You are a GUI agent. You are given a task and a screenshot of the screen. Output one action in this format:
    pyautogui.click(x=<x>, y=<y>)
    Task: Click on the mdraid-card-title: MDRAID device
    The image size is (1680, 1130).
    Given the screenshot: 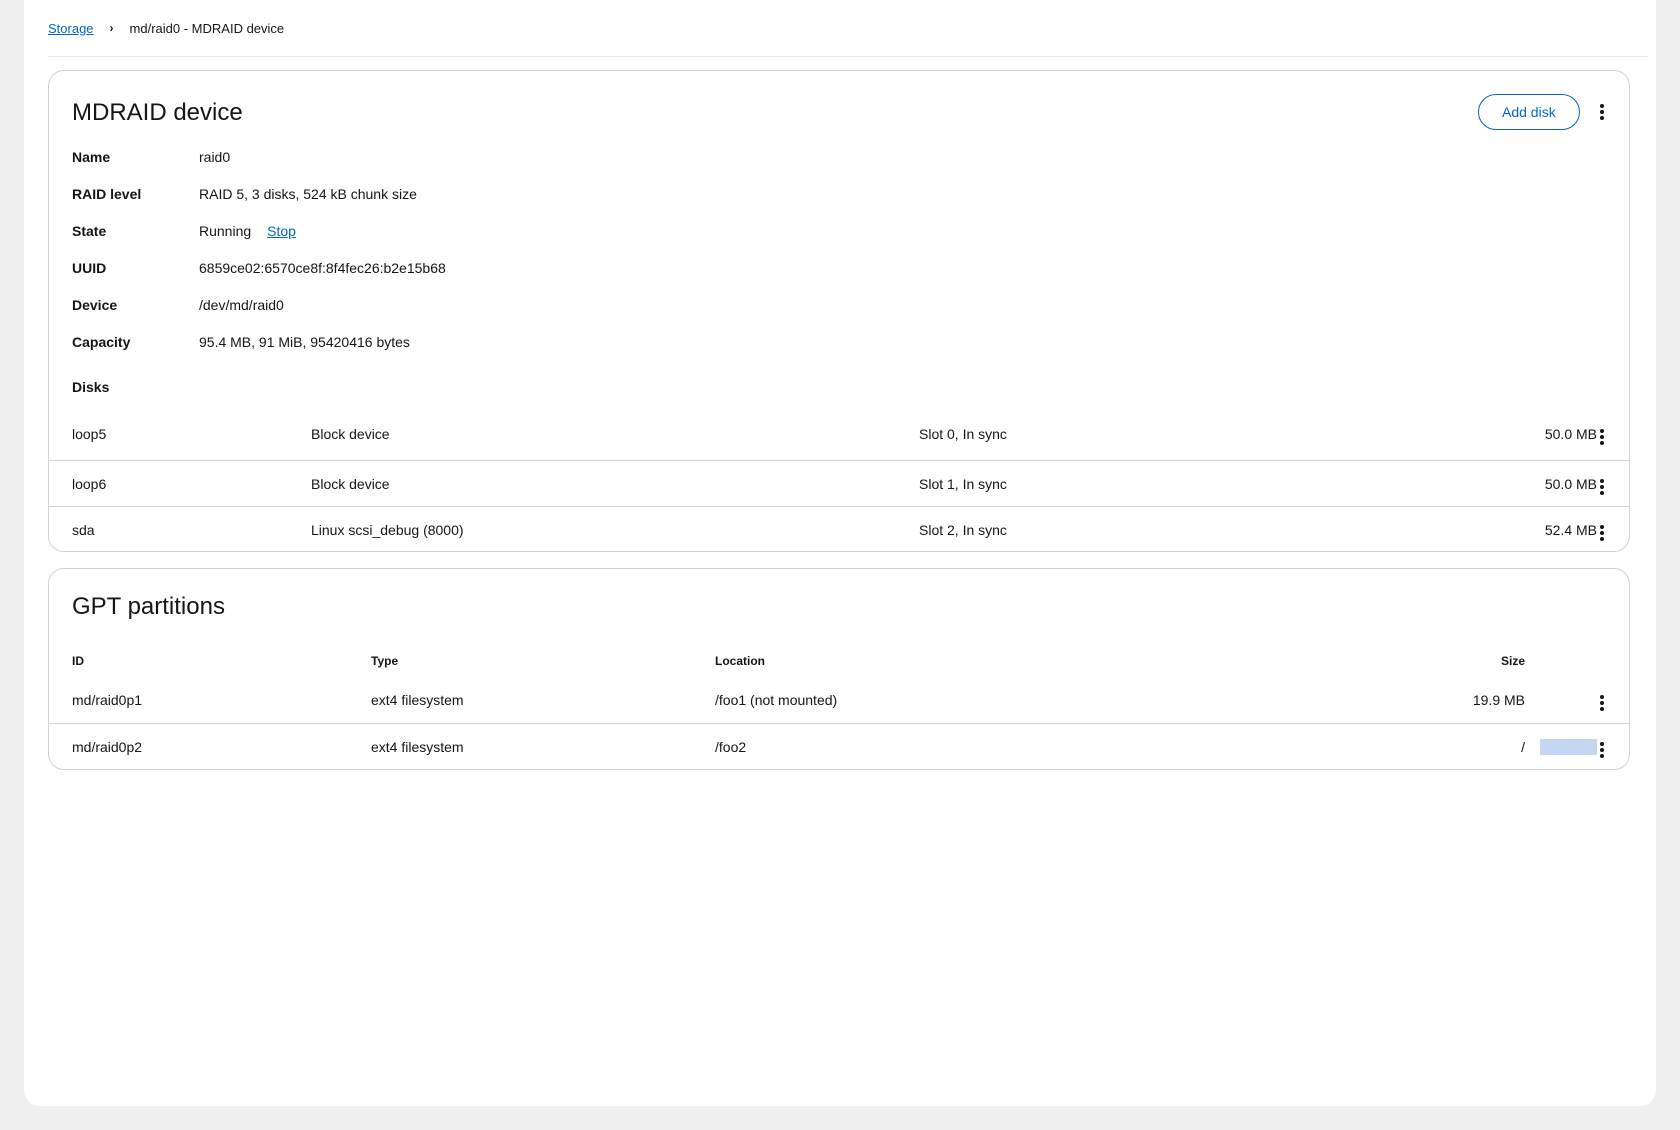 What is the action you would take?
    pyautogui.click(x=157, y=112)
    